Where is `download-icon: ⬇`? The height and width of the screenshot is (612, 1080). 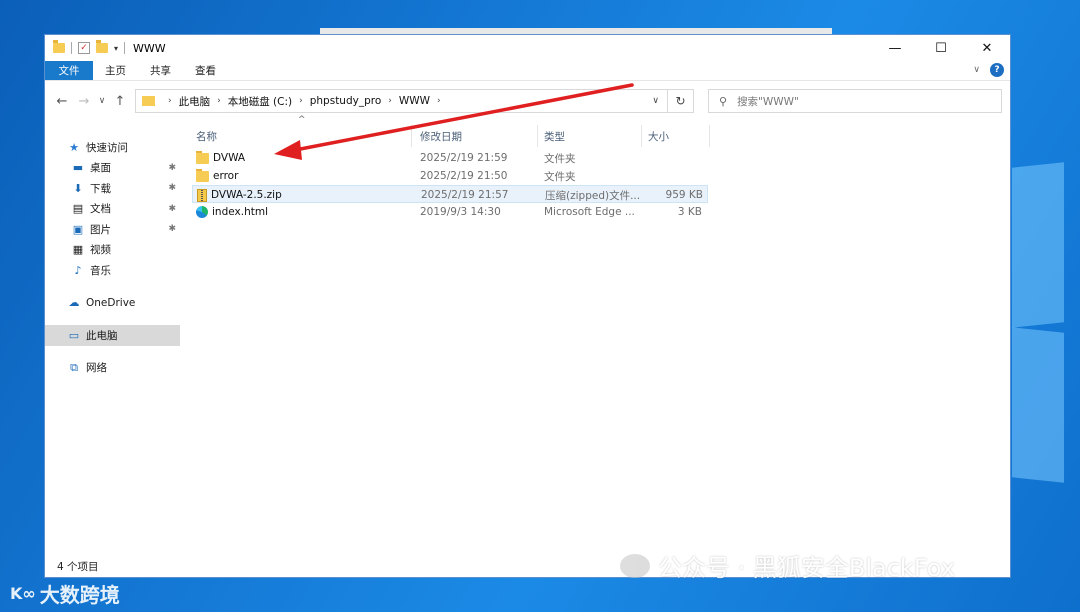
download-icon: ⬇ is located at coordinates (78, 188).